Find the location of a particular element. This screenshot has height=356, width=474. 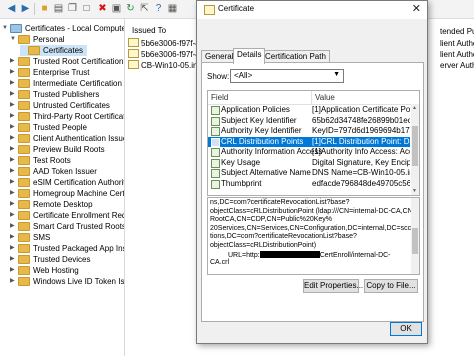

tree-item: ▶ Web Hosting is located at coordinates (44, 270).